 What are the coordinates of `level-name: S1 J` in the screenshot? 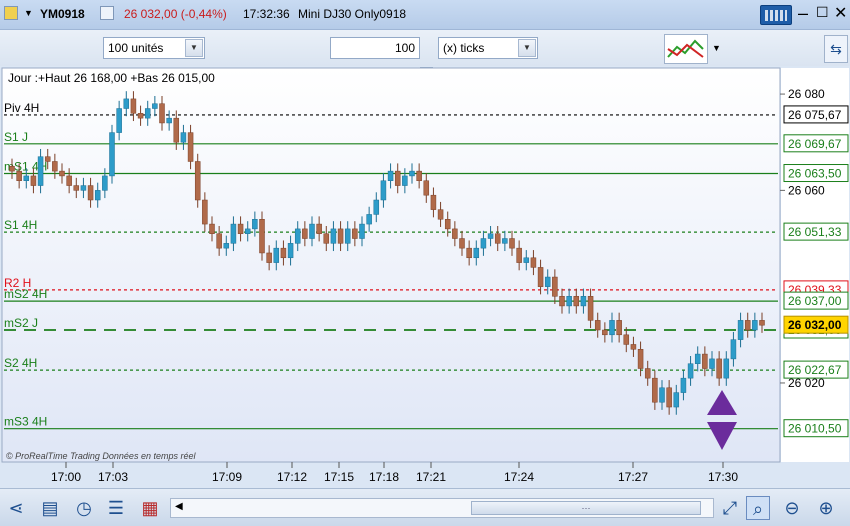 It's located at (16, 137).